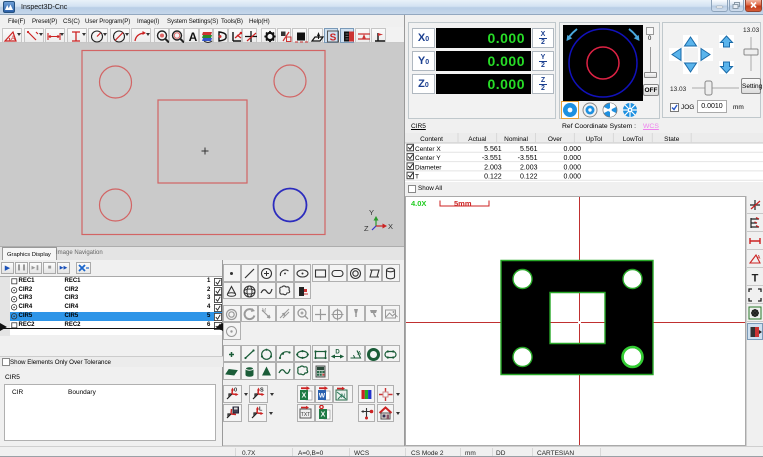 The width and height of the screenshot is (763, 457). Describe the element at coordinates (338, 352) in the screenshot. I see `svg-text: D` at that location.